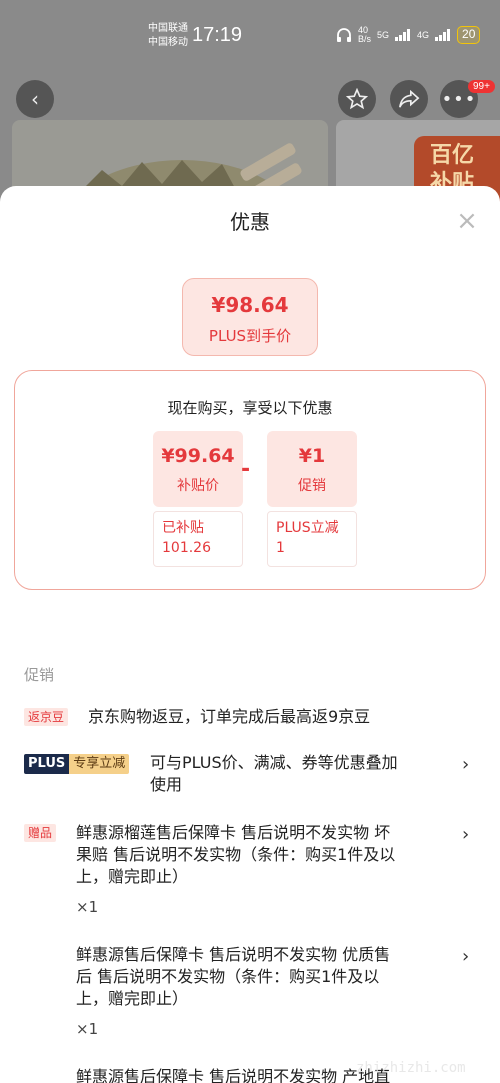  What do you see at coordinates (254, 777) in the screenshot?
I see `promo-item-plus: PLUS 专享立减 可与PLUS价、满减、券等优惠叠加 使用 ›` at bounding box center [254, 777].